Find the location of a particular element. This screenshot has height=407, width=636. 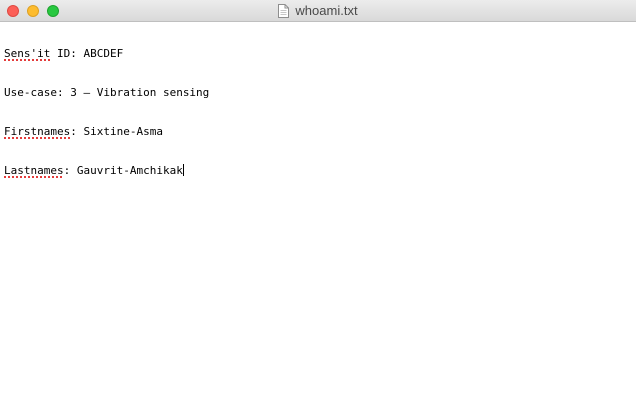

spell-flagged-word: Lastnames is located at coordinates (34, 170).